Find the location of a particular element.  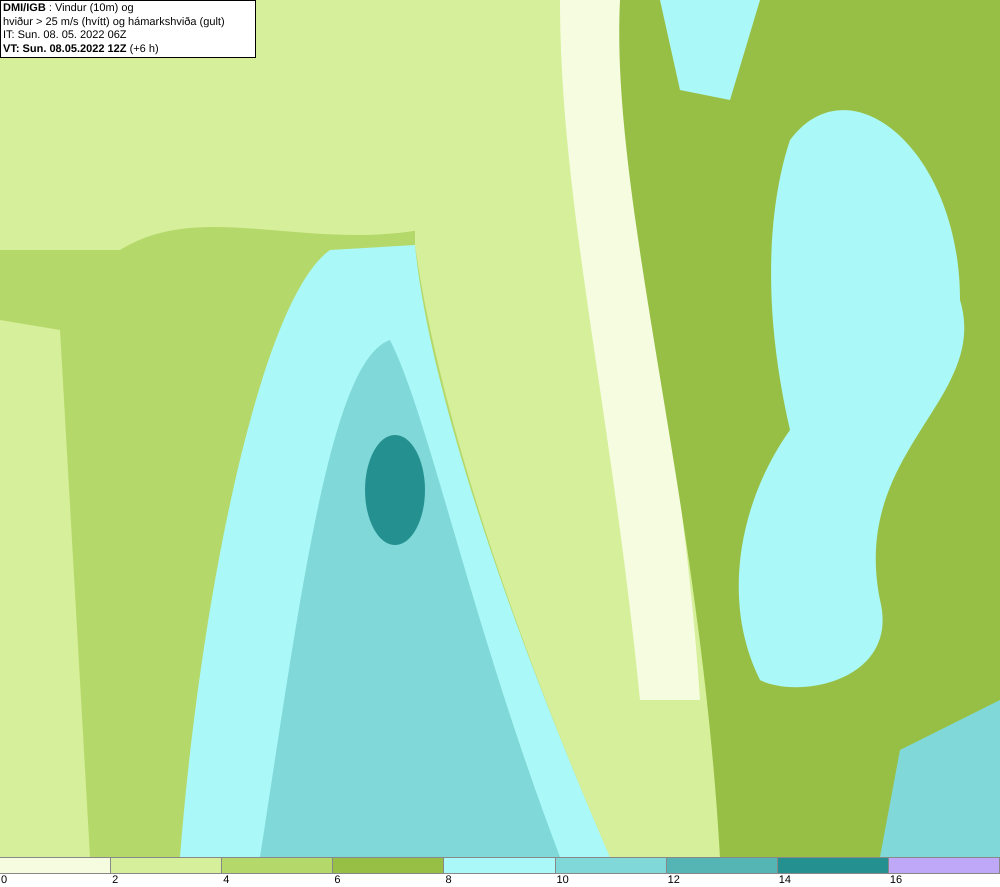

header-text: IT: Sun. 08. 05. 2022 06Z is located at coordinates (65, 35).